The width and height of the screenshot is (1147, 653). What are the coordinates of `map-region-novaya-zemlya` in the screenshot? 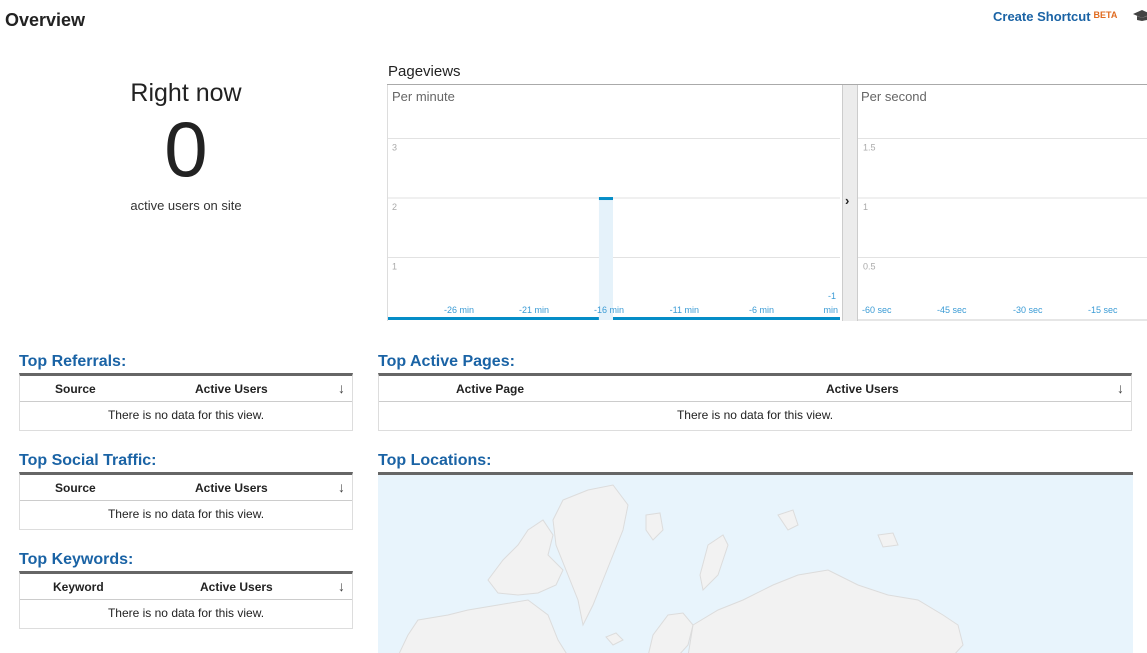 It's located at (714, 563).